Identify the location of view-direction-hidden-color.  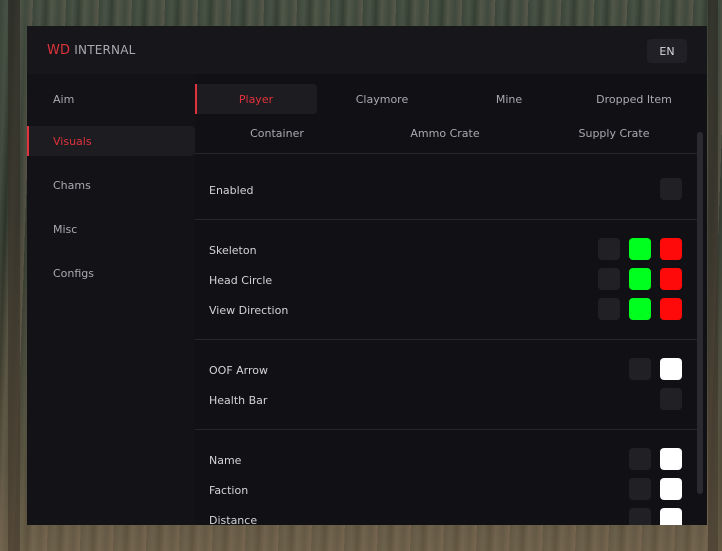
(671, 309).